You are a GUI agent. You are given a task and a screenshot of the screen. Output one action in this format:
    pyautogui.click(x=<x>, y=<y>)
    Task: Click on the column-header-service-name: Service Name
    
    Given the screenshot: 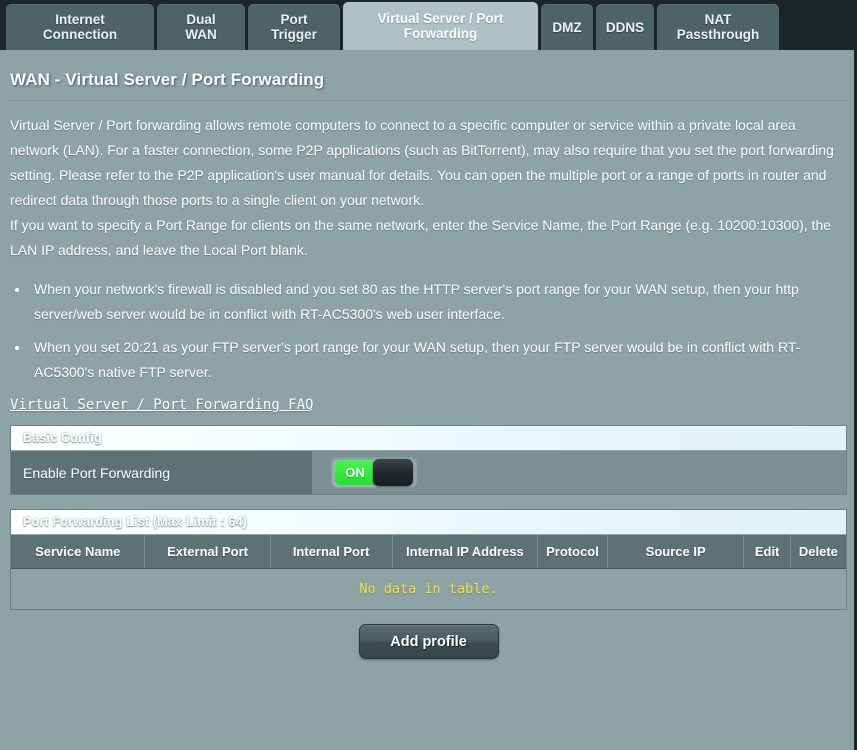 What is the action you would take?
    pyautogui.click(x=78, y=552)
    